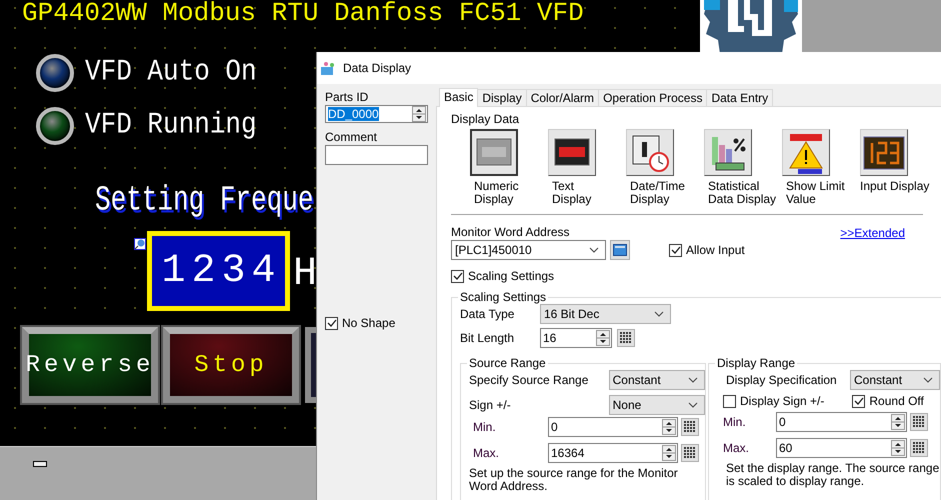 The image size is (941, 500). Describe the element at coordinates (502, 276) in the screenshot. I see `checkbox: Scaling Settings` at that location.